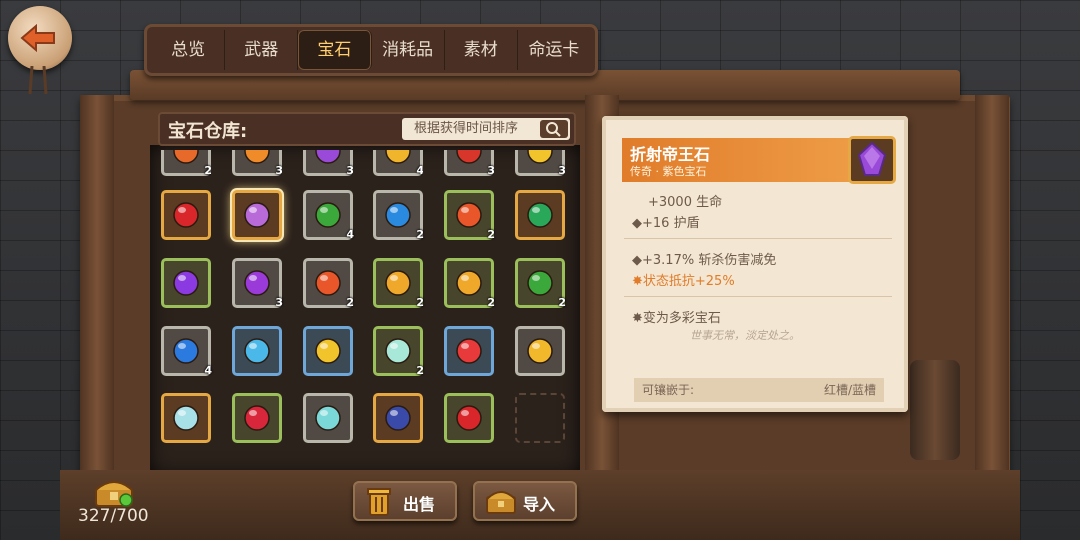  What do you see at coordinates (208, 131) in the screenshot?
I see `warehouse-title: 宝石仓库:` at bounding box center [208, 131].